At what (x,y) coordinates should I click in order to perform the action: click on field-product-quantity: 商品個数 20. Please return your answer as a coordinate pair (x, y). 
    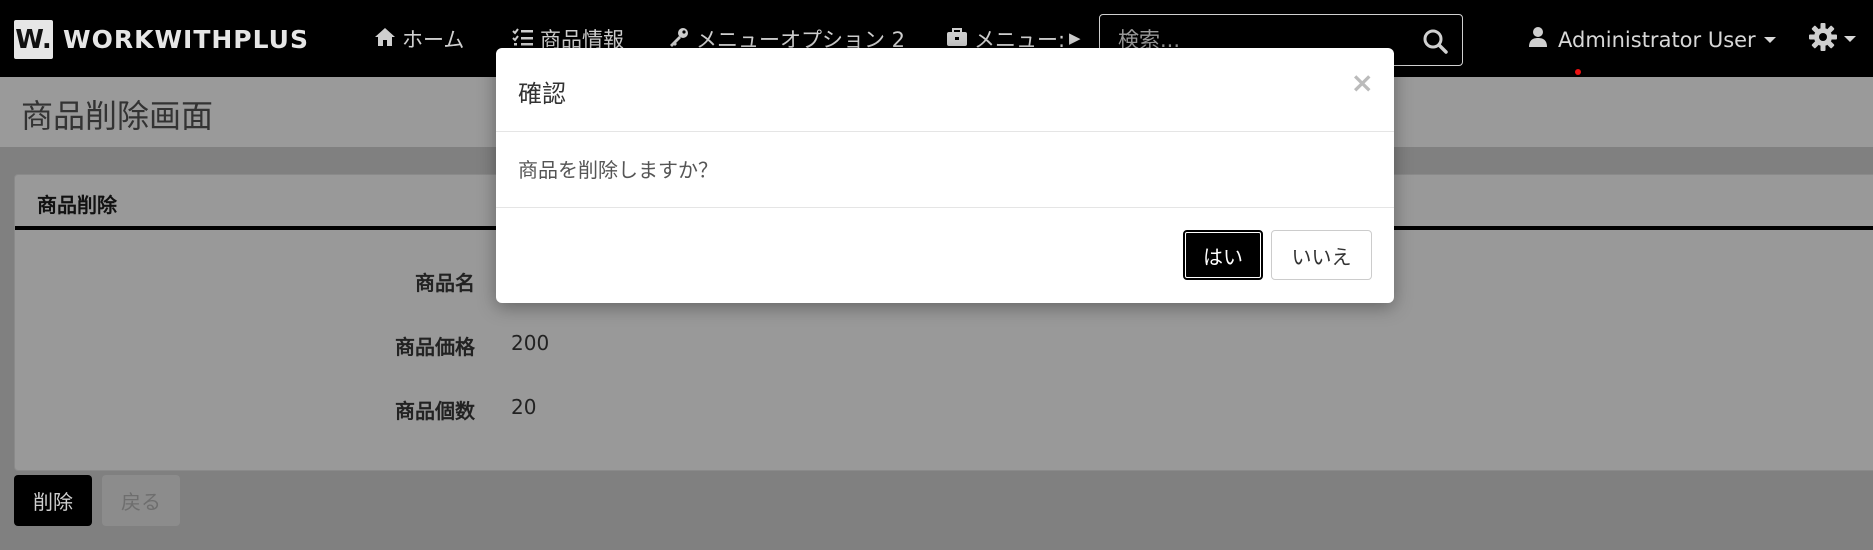
    Looking at the image, I should click on (275, 409).